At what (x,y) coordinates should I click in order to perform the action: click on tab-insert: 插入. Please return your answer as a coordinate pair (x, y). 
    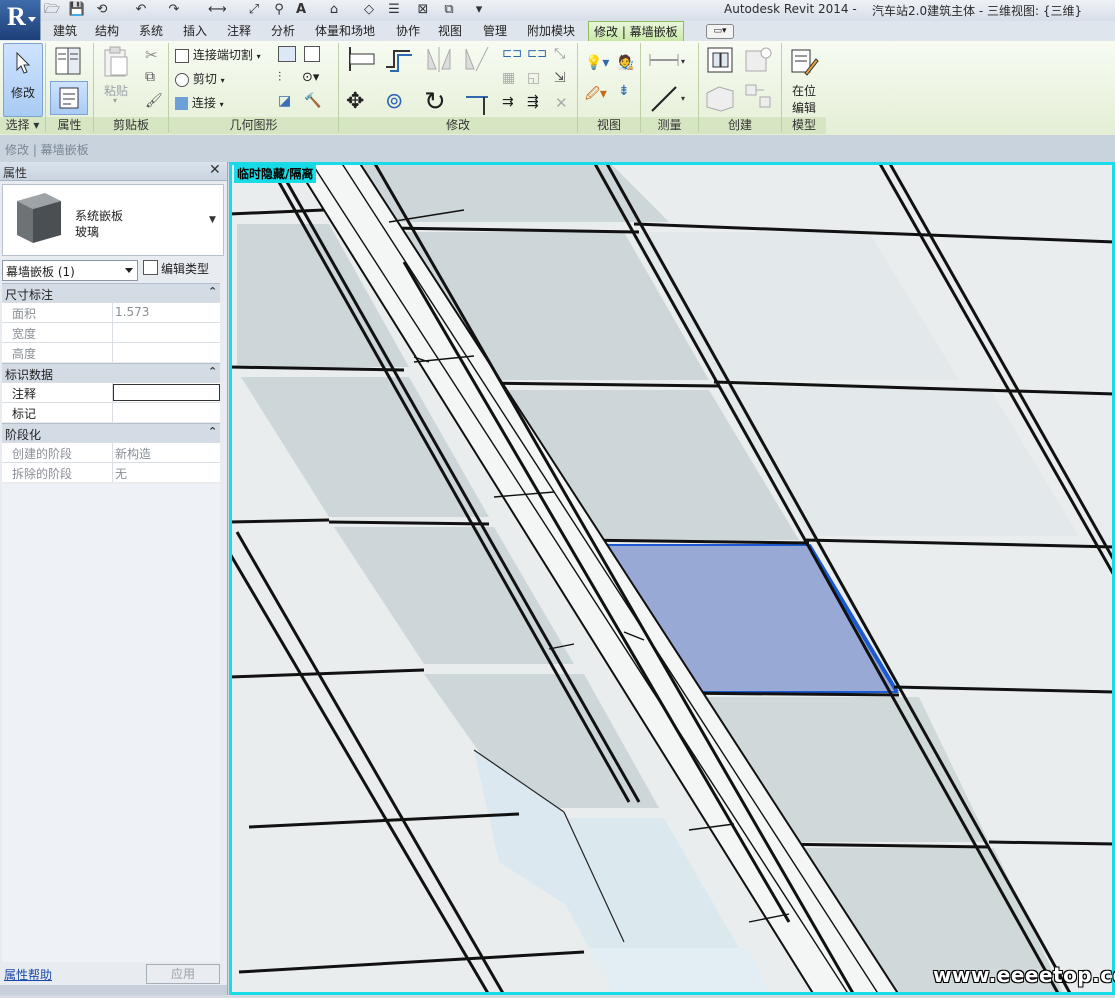
    Looking at the image, I should click on (195, 31).